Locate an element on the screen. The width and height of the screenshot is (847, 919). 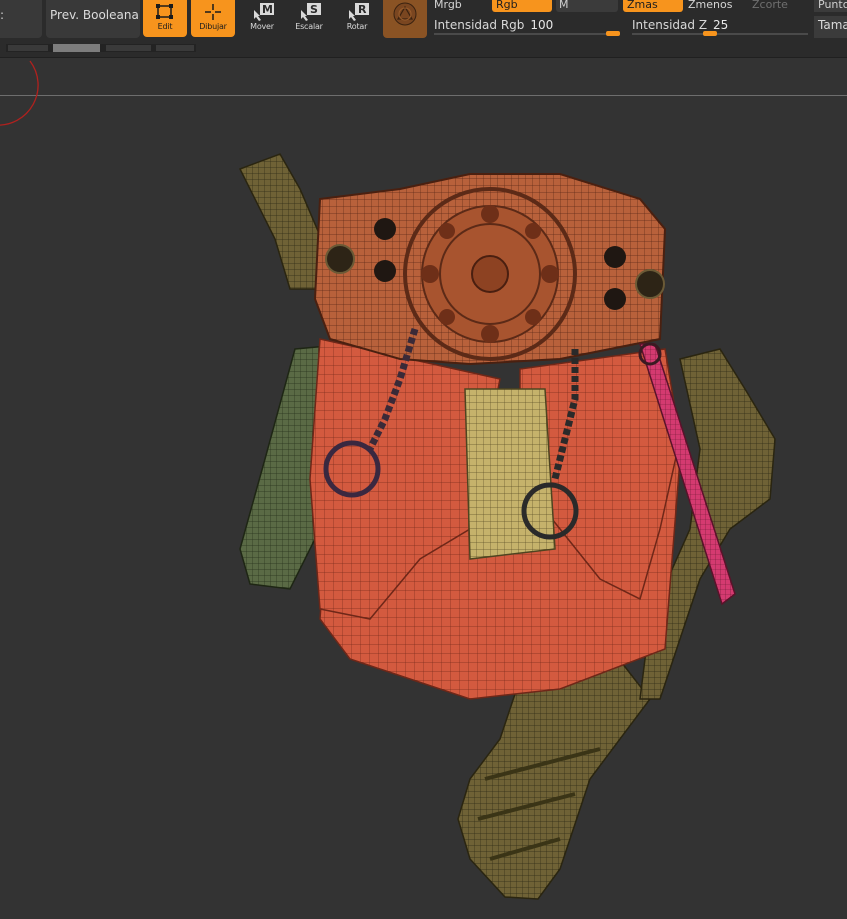
brush-cursor-arc is located at coordinates (19, 93).